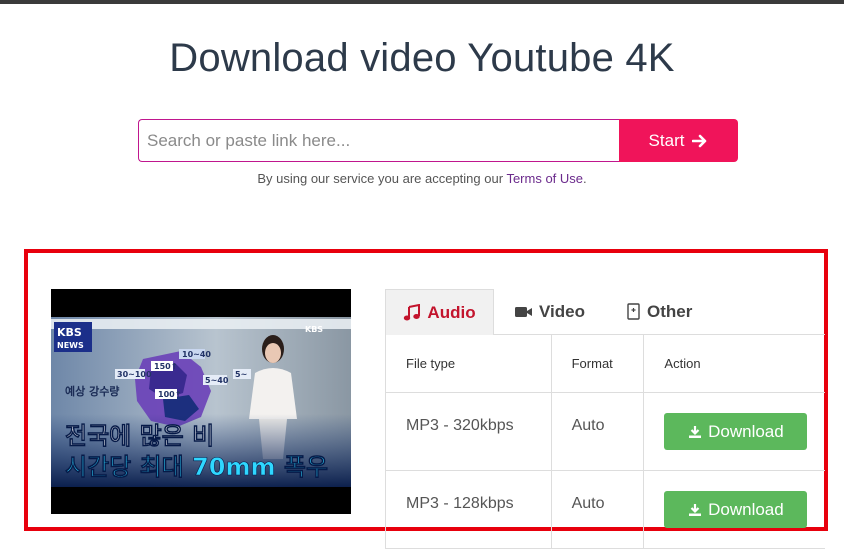 This screenshot has width=844, height=549. What do you see at coordinates (682, 363) in the screenshot?
I see `header-action: Action` at bounding box center [682, 363].